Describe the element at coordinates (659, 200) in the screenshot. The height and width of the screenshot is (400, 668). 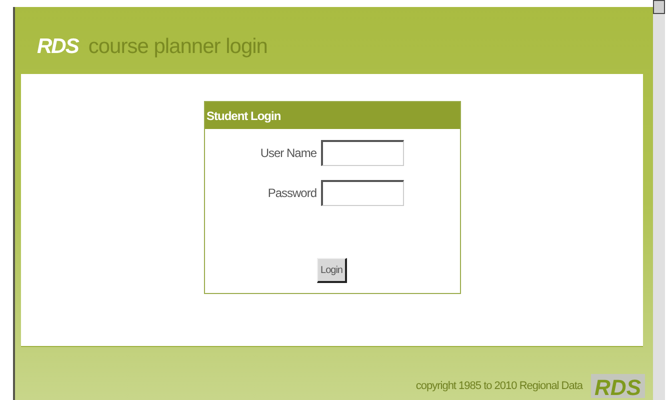
I see `scrollbar` at that location.